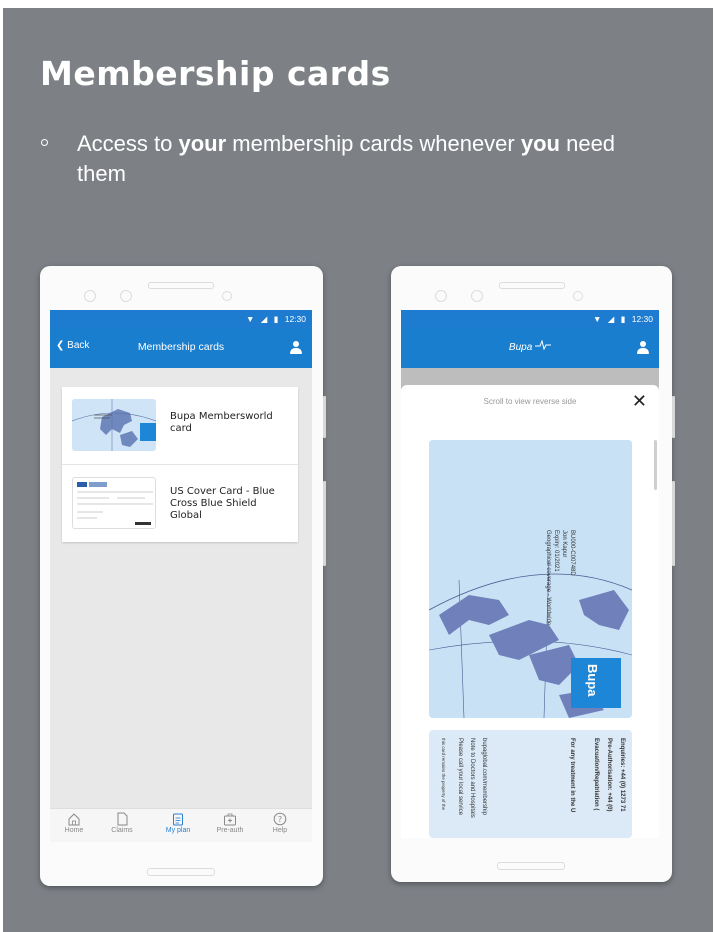  What do you see at coordinates (484, 777) in the screenshot?
I see `card-back-line: bupaglobal.com/membership` at bounding box center [484, 777].